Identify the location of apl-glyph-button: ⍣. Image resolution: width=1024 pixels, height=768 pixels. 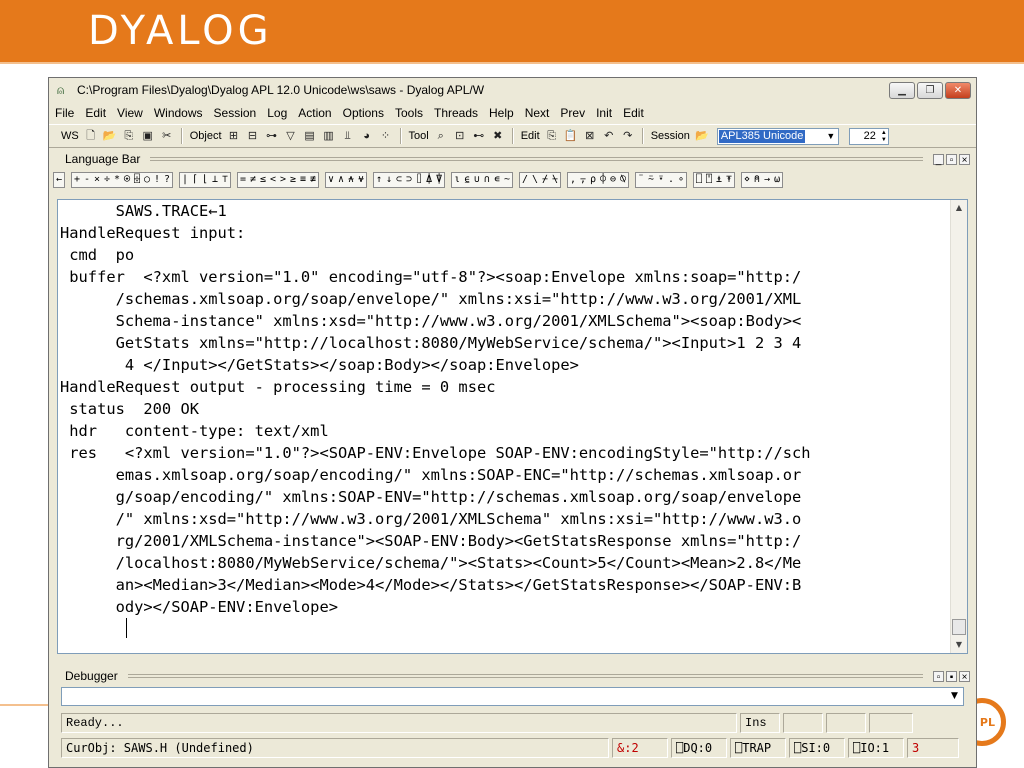
(661, 180).